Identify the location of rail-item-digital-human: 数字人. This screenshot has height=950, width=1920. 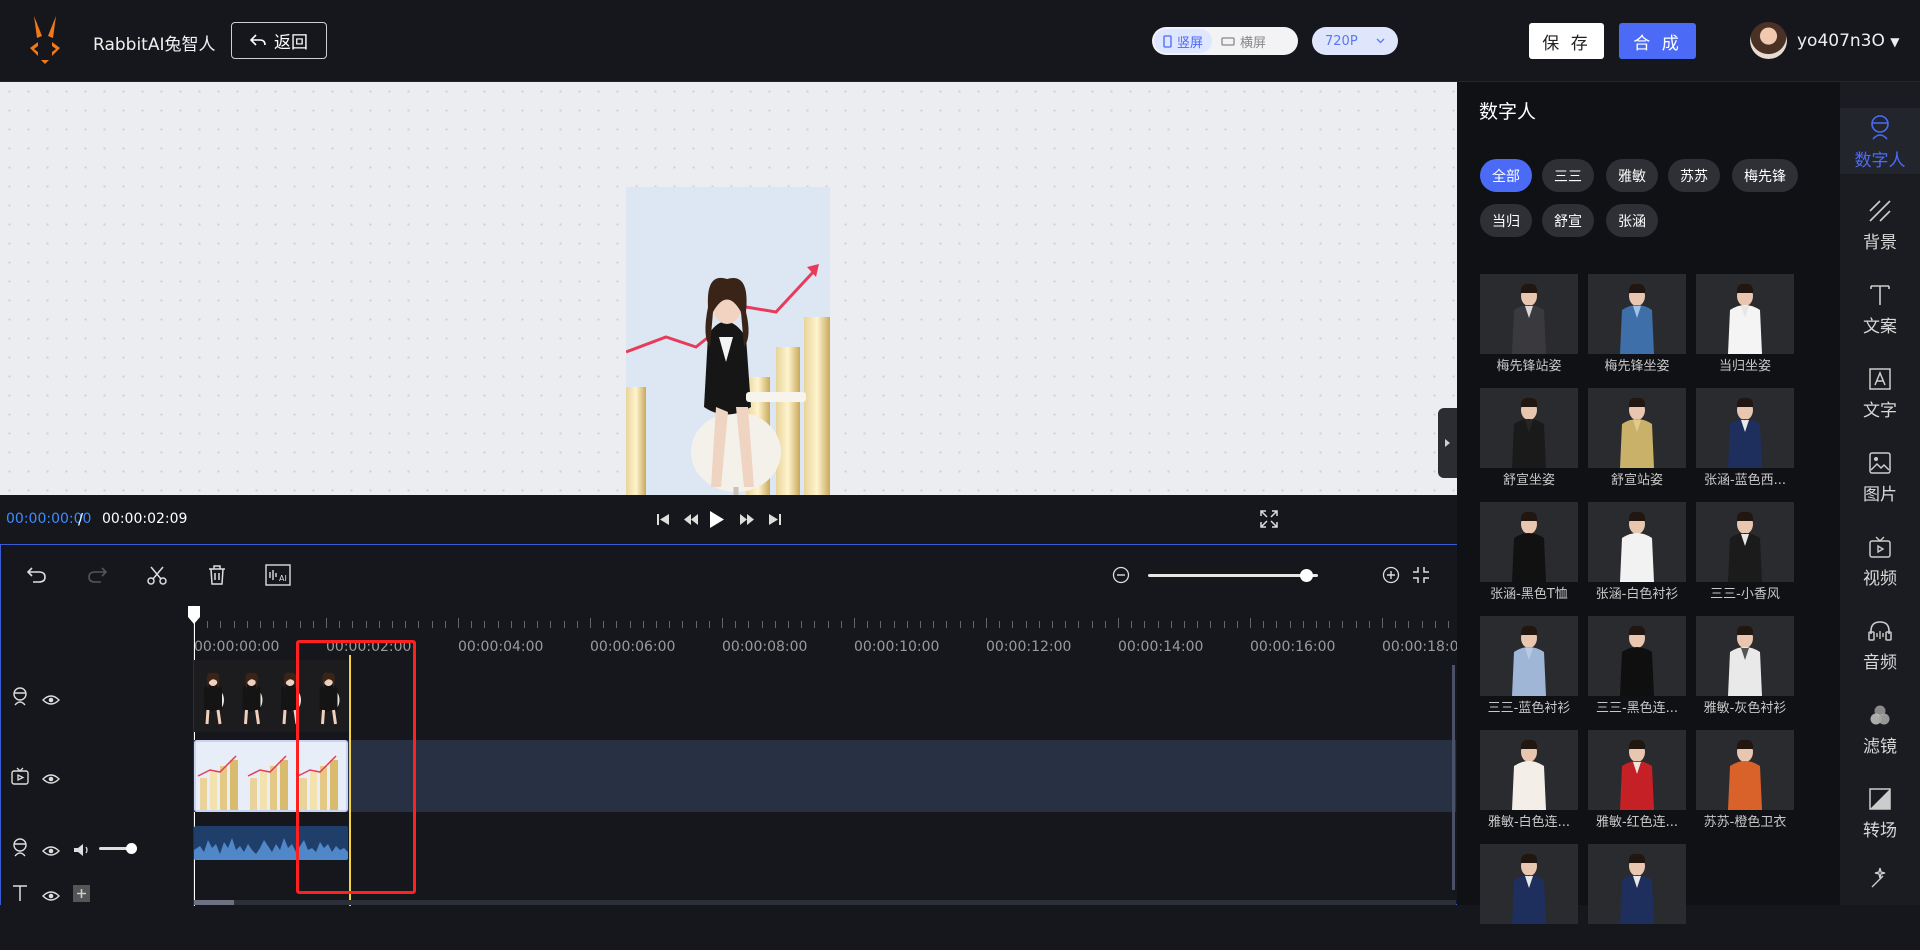
(1880, 142).